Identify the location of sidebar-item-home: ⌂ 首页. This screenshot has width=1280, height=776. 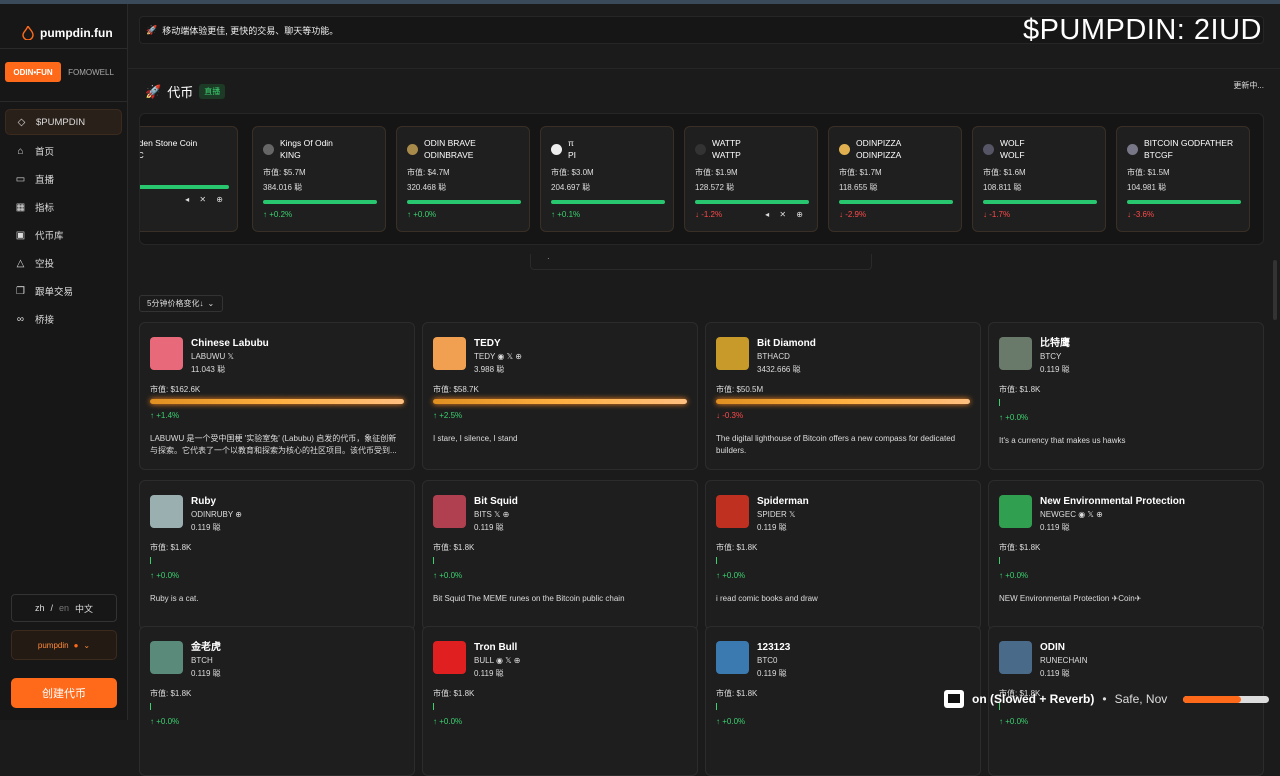
(63, 151).